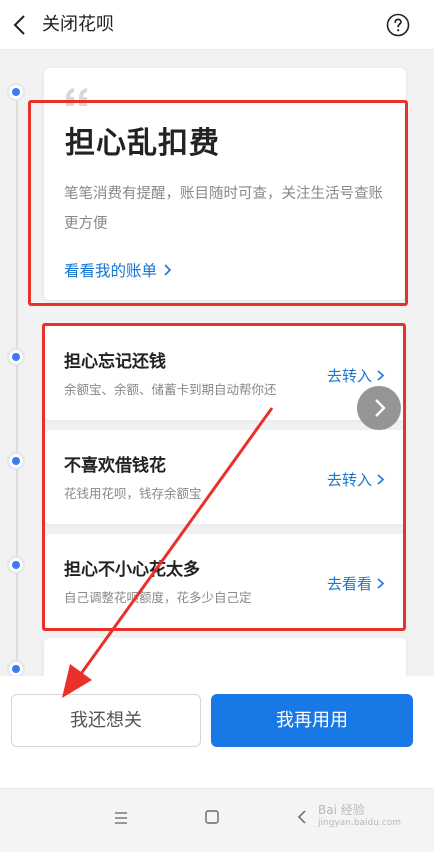 The height and width of the screenshot is (852, 434). I want to click on watermark-main: Bai 经验, so click(341, 810).